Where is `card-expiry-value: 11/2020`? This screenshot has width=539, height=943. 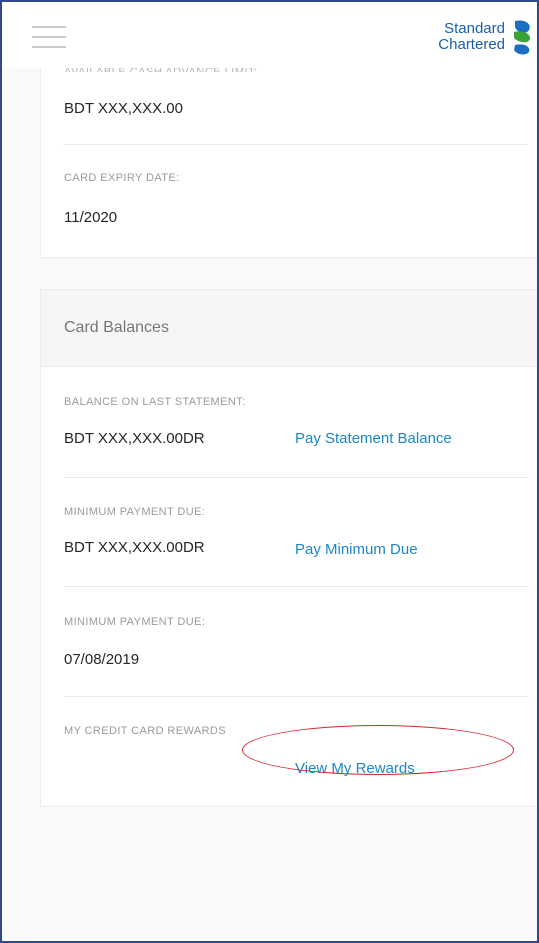 card-expiry-value: 11/2020 is located at coordinates (91, 217).